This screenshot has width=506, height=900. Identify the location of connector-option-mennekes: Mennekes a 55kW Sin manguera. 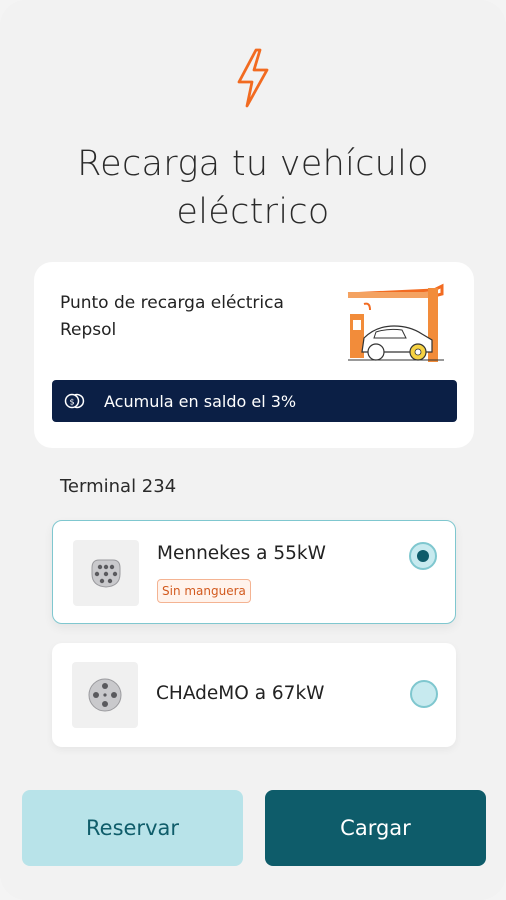
(254, 572).